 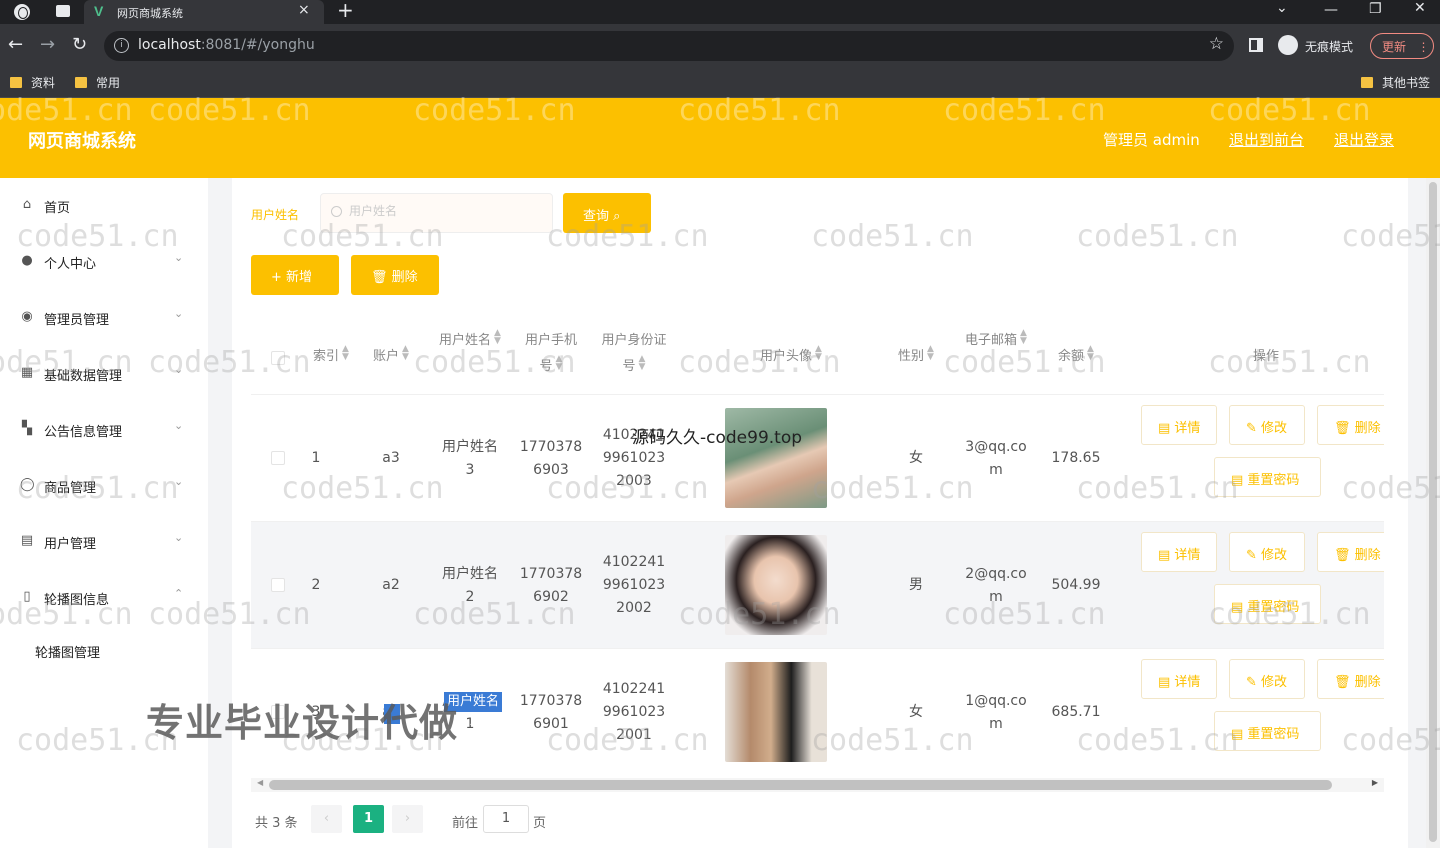 What do you see at coordinates (278, 358) in the screenshot?
I see `select-all-checkbox` at bounding box center [278, 358].